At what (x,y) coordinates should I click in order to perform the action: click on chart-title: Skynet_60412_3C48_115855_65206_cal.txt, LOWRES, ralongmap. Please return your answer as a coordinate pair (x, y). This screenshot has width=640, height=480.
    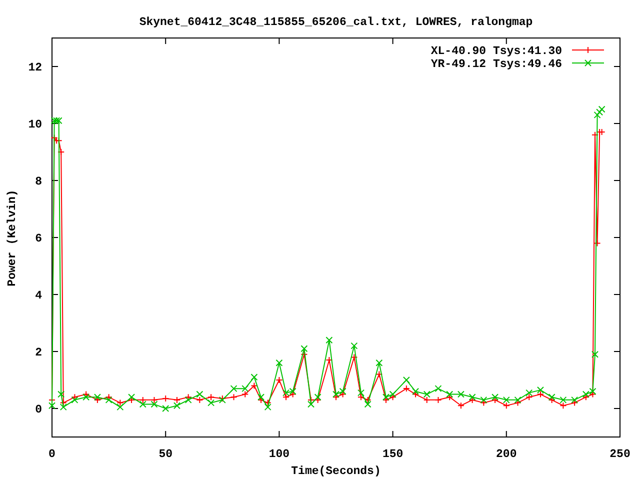
    Looking at the image, I should click on (336, 22).